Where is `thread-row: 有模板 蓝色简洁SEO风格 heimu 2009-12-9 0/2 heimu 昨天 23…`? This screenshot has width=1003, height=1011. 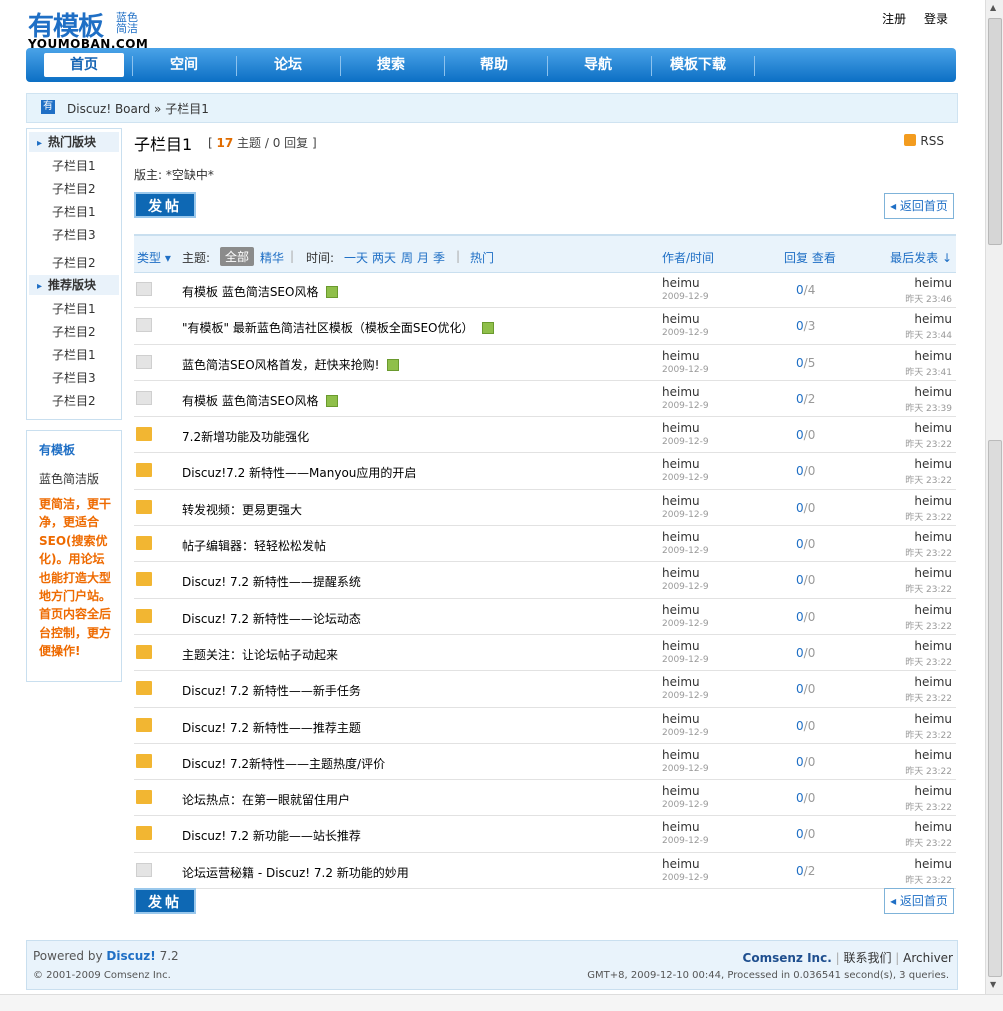
thread-row: 有模板 蓝色简洁SEO风格 heimu 2009-12-9 0/2 heimu 昨天 23… is located at coordinates (545, 399).